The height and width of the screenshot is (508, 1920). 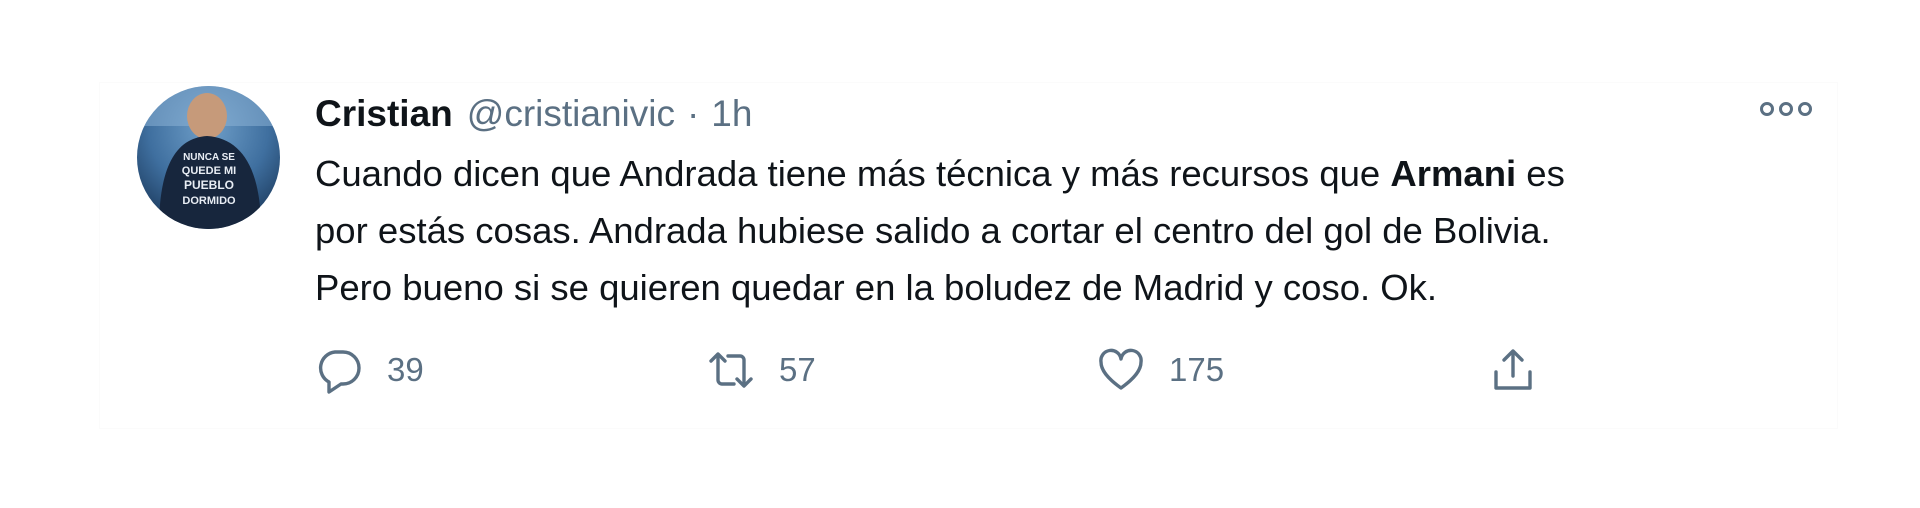 I want to click on tweet-header: Cristian @cristianivic · 1h, so click(x=533, y=114).